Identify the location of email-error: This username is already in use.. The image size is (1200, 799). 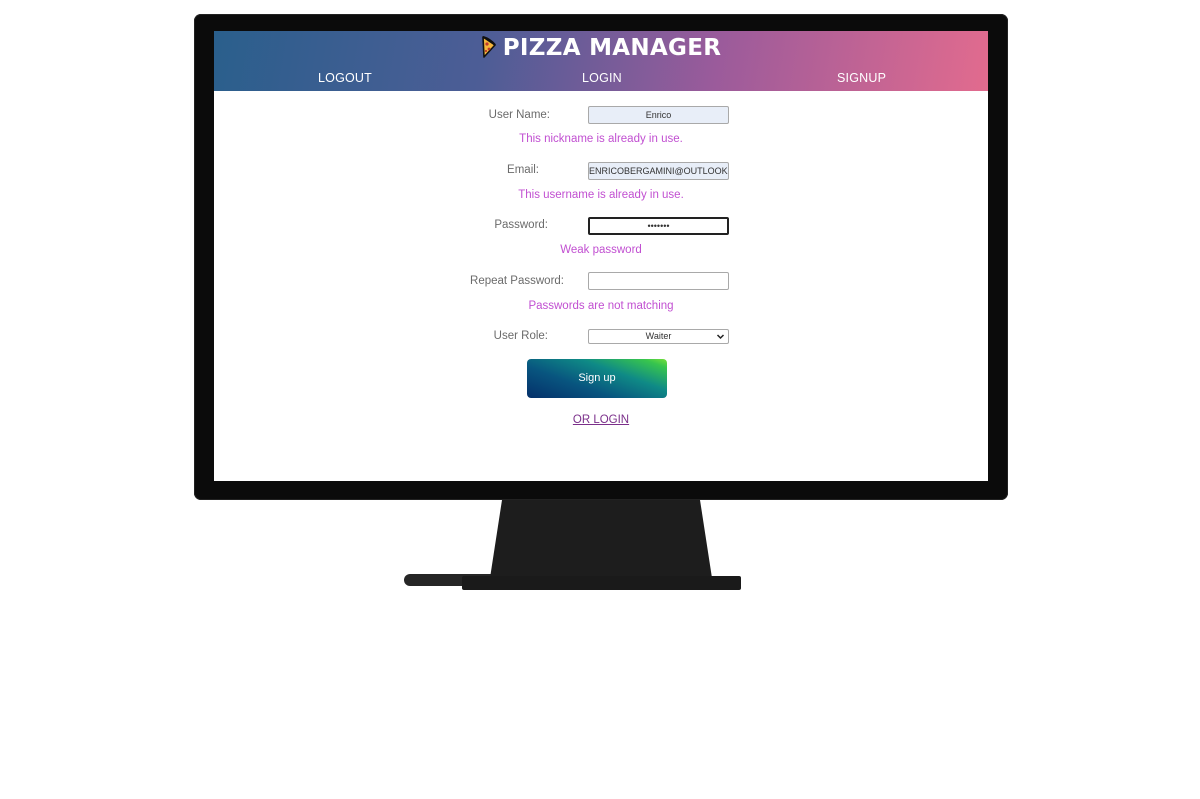
(601, 195).